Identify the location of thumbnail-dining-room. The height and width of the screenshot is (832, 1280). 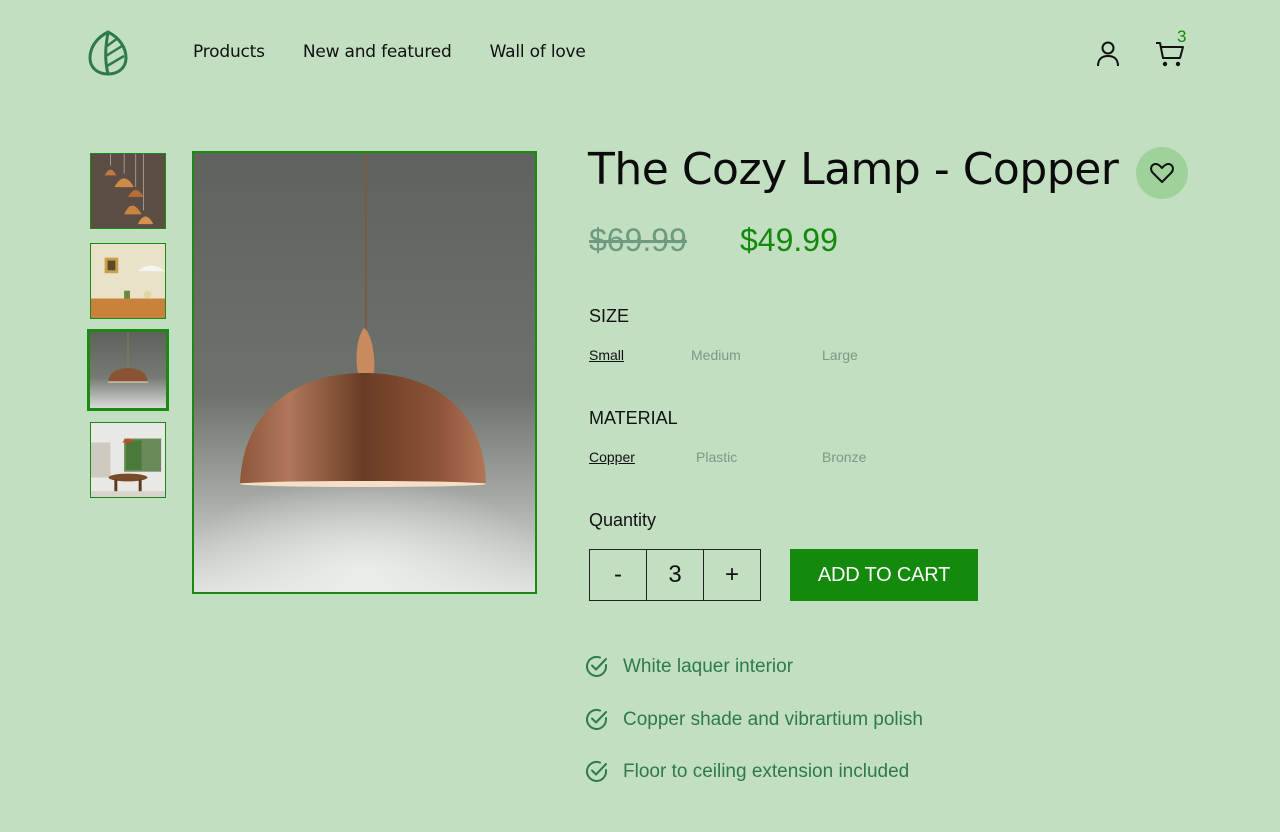
(128, 460).